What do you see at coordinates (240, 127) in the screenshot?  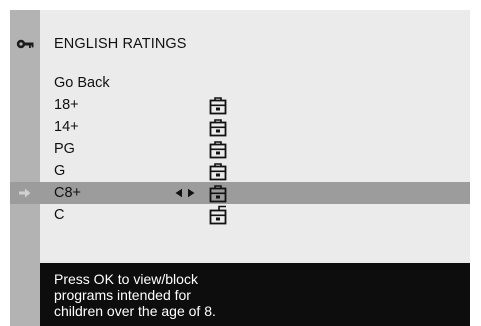 I see `menu-item-14-plus: 14+` at bounding box center [240, 127].